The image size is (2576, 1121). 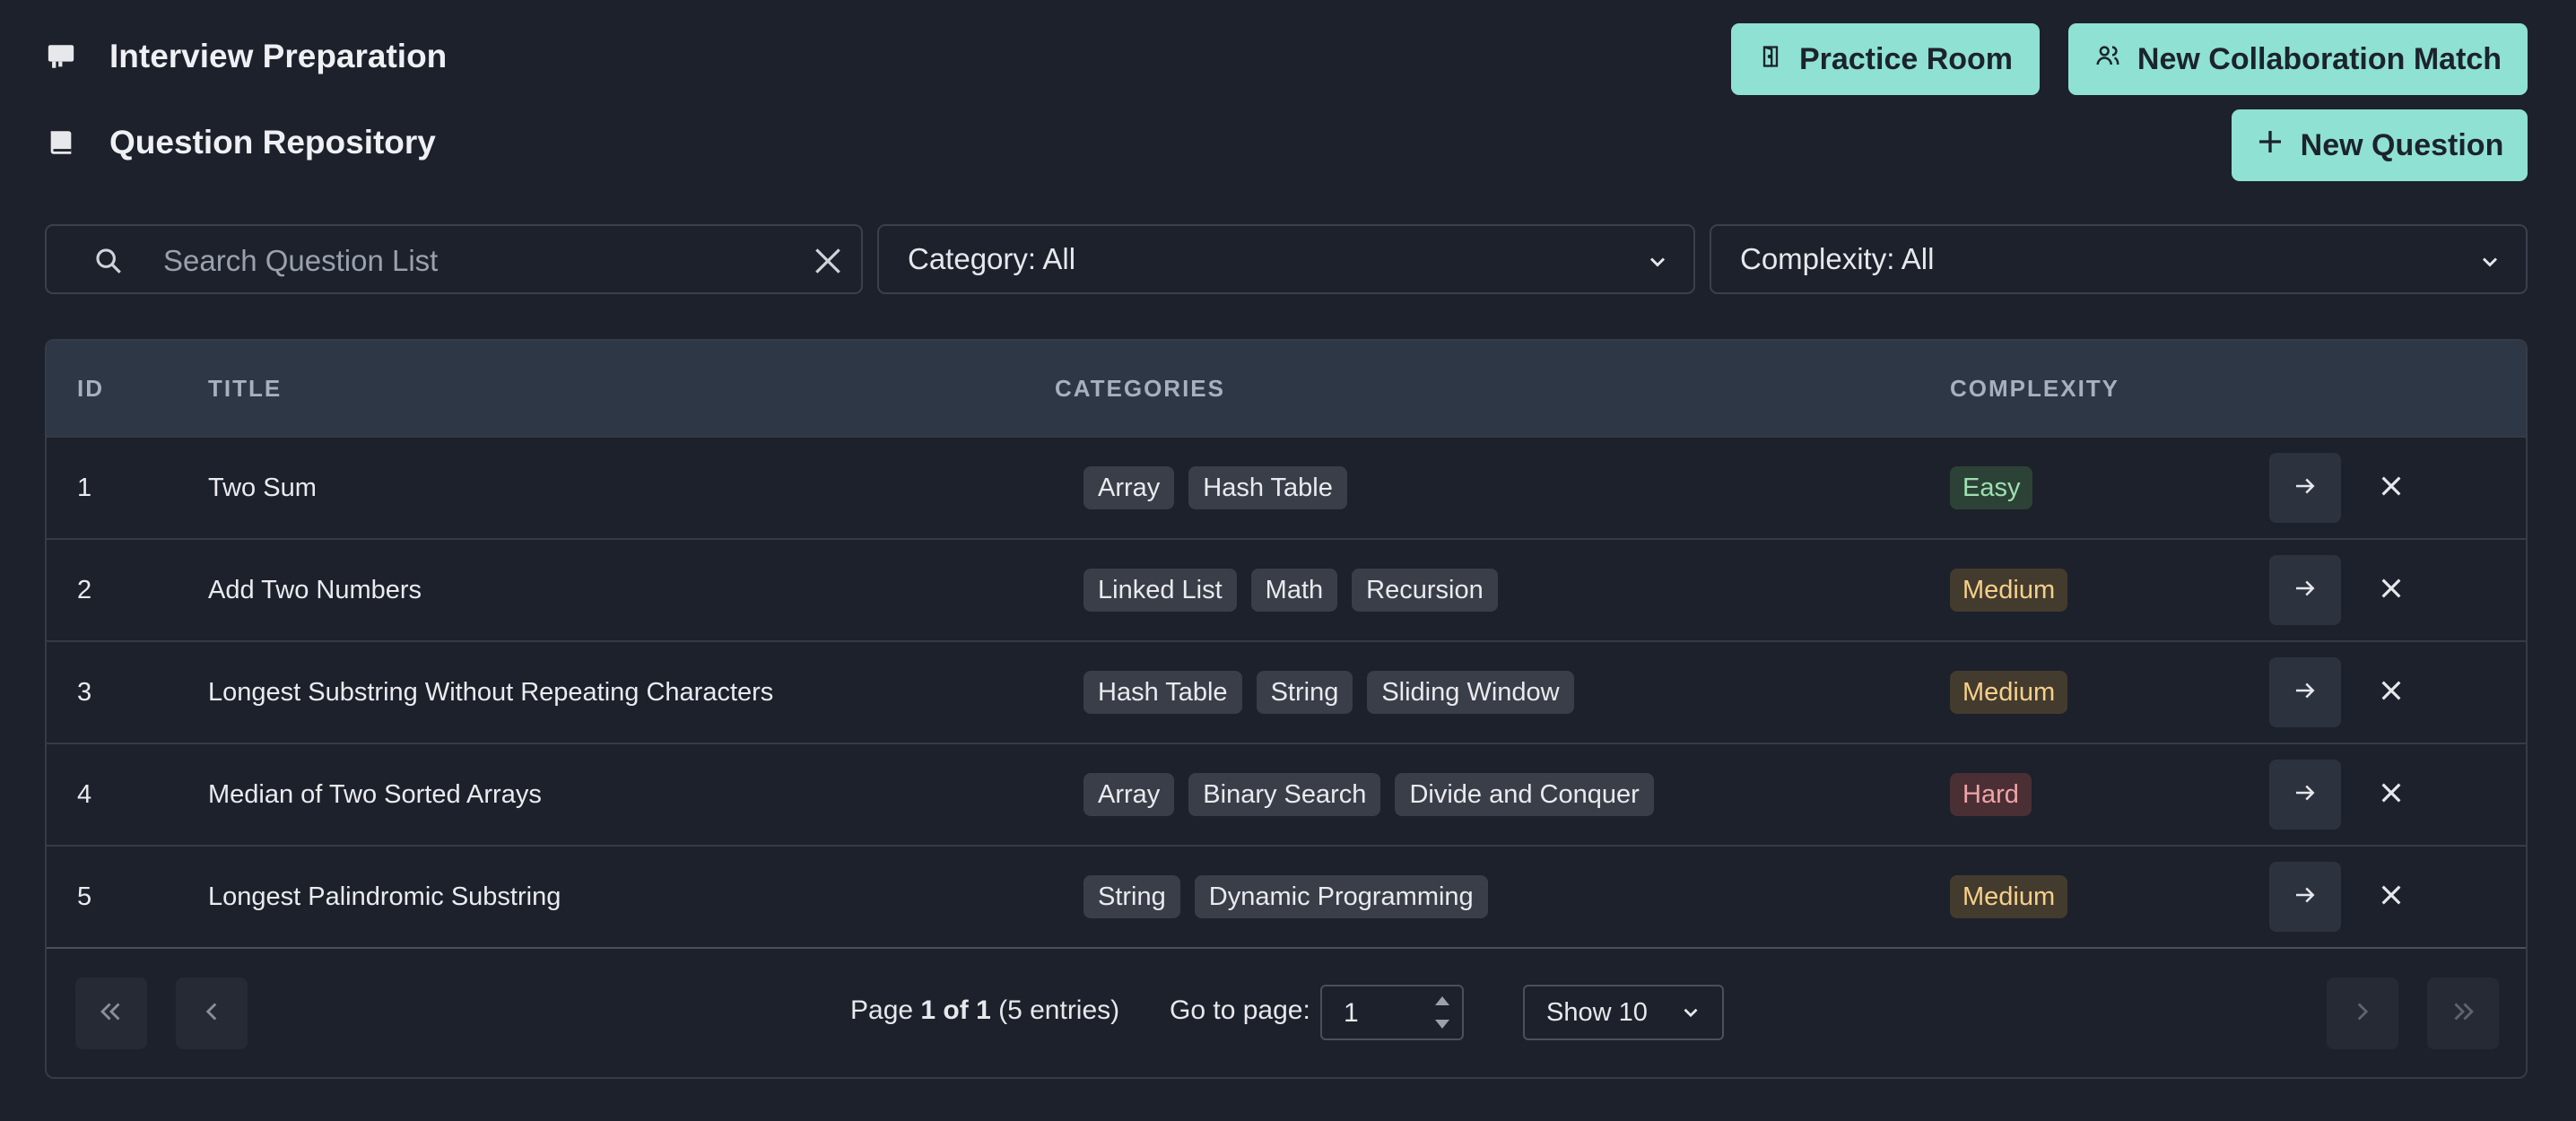 What do you see at coordinates (108, 264) in the screenshot?
I see `search-icon` at bounding box center [108, 264].